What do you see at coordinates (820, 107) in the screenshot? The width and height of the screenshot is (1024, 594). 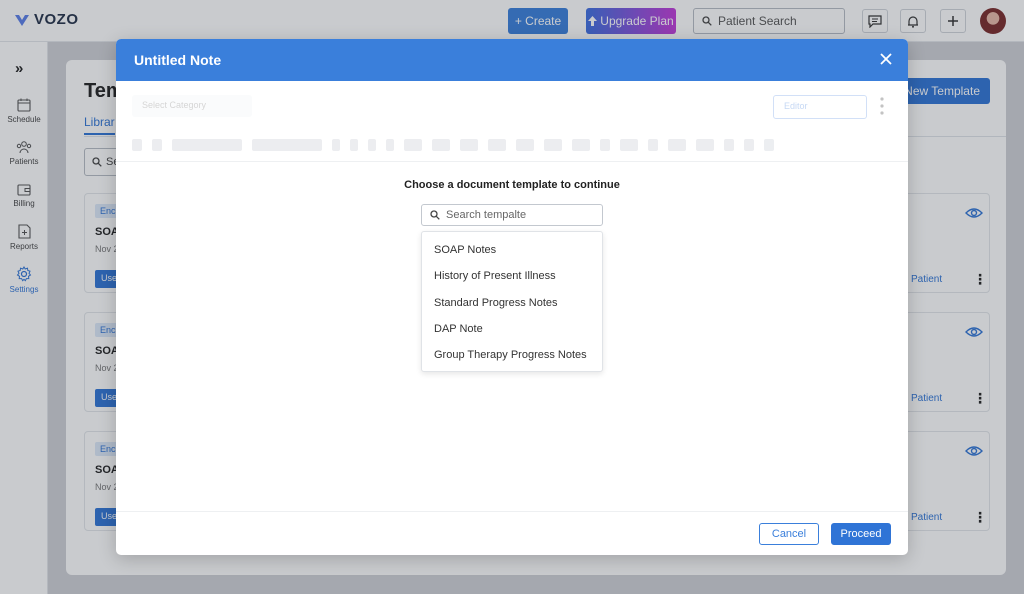 I see `editor-select: Editor` at bounding box center [820, 107].